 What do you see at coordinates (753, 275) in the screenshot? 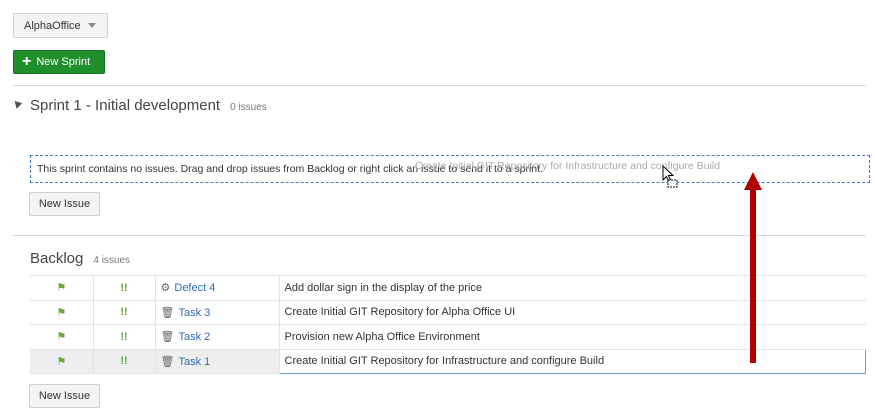
I see `annotation-arrow` at bounding box center [753, 275].